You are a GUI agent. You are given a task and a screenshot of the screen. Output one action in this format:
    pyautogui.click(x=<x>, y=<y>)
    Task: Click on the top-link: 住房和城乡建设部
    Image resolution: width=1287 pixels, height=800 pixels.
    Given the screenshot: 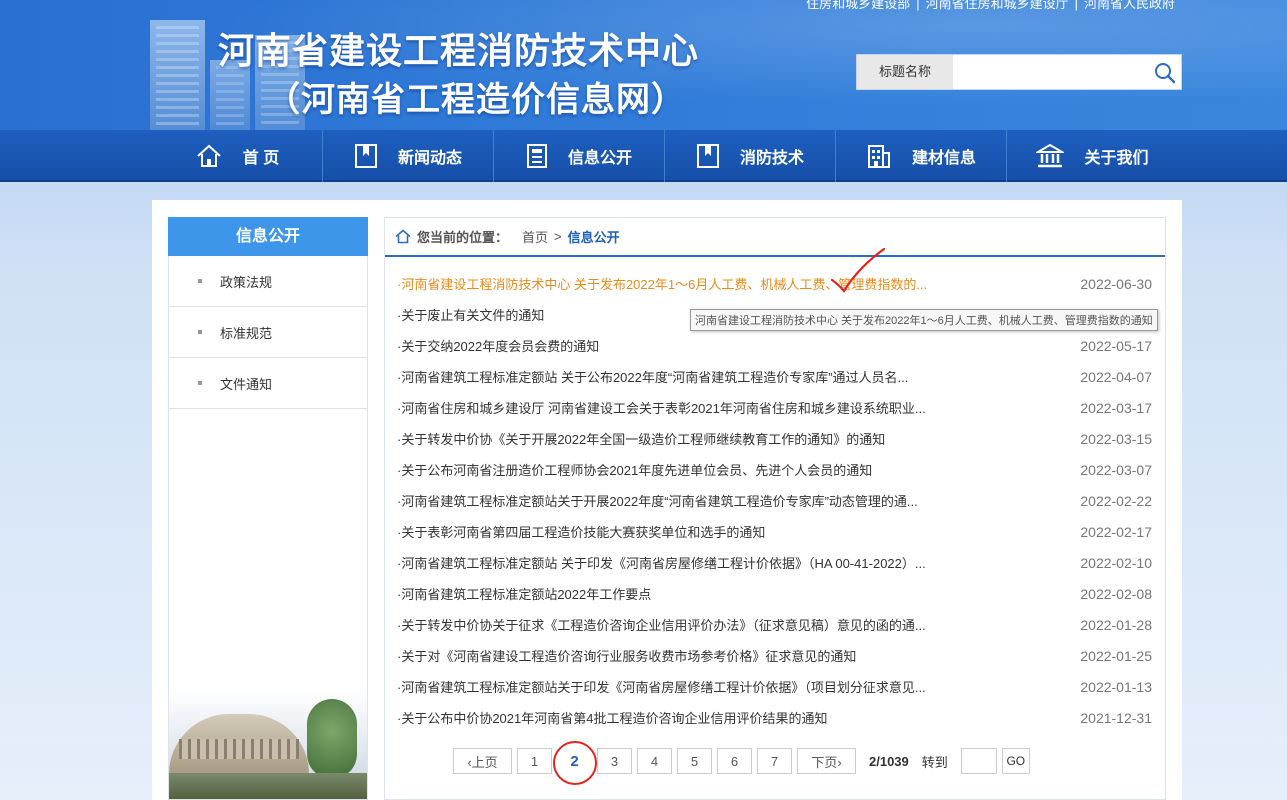 What is the action you would take?
    pyautogui.click(x=858, y=5)
    